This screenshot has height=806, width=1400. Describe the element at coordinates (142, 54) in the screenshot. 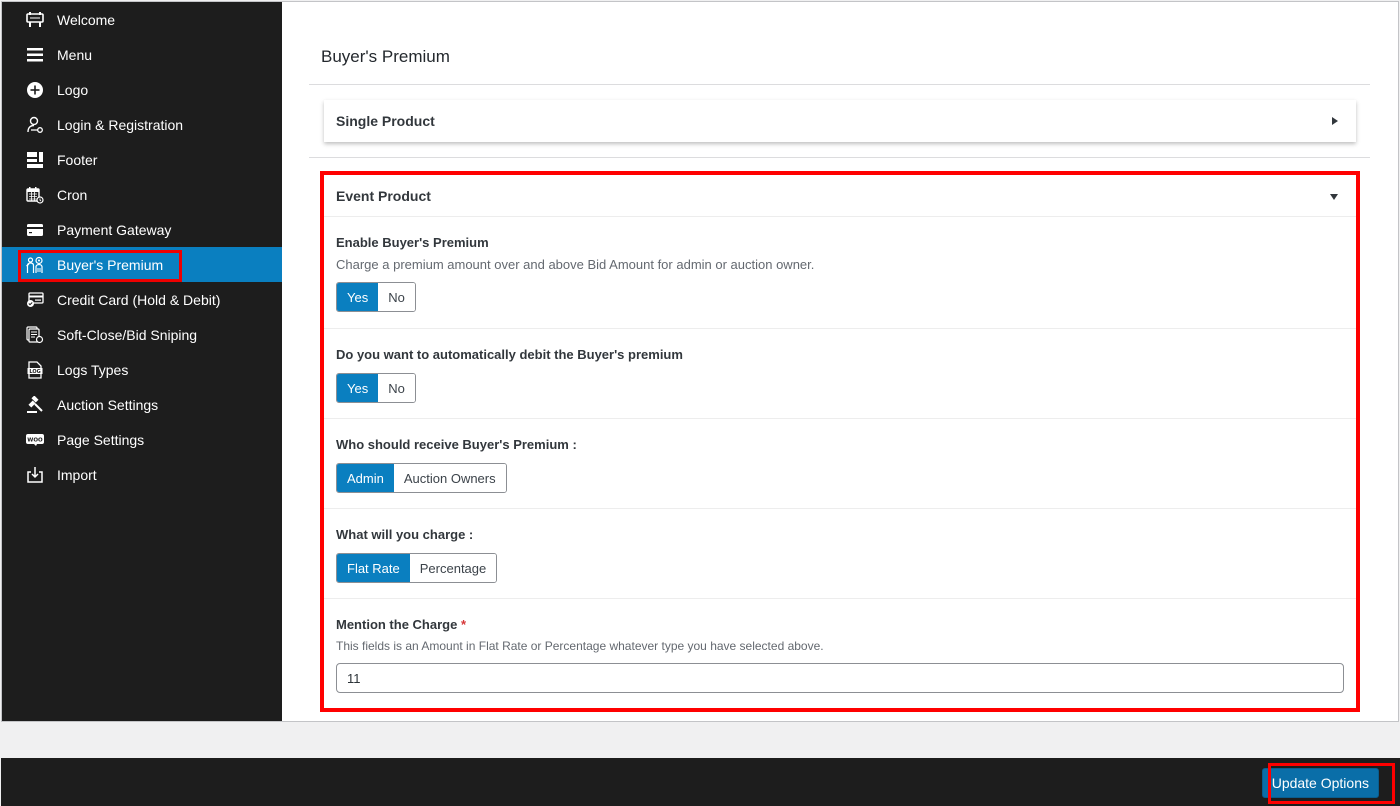

I see `sidebar-item-menu: Menu` at that location.